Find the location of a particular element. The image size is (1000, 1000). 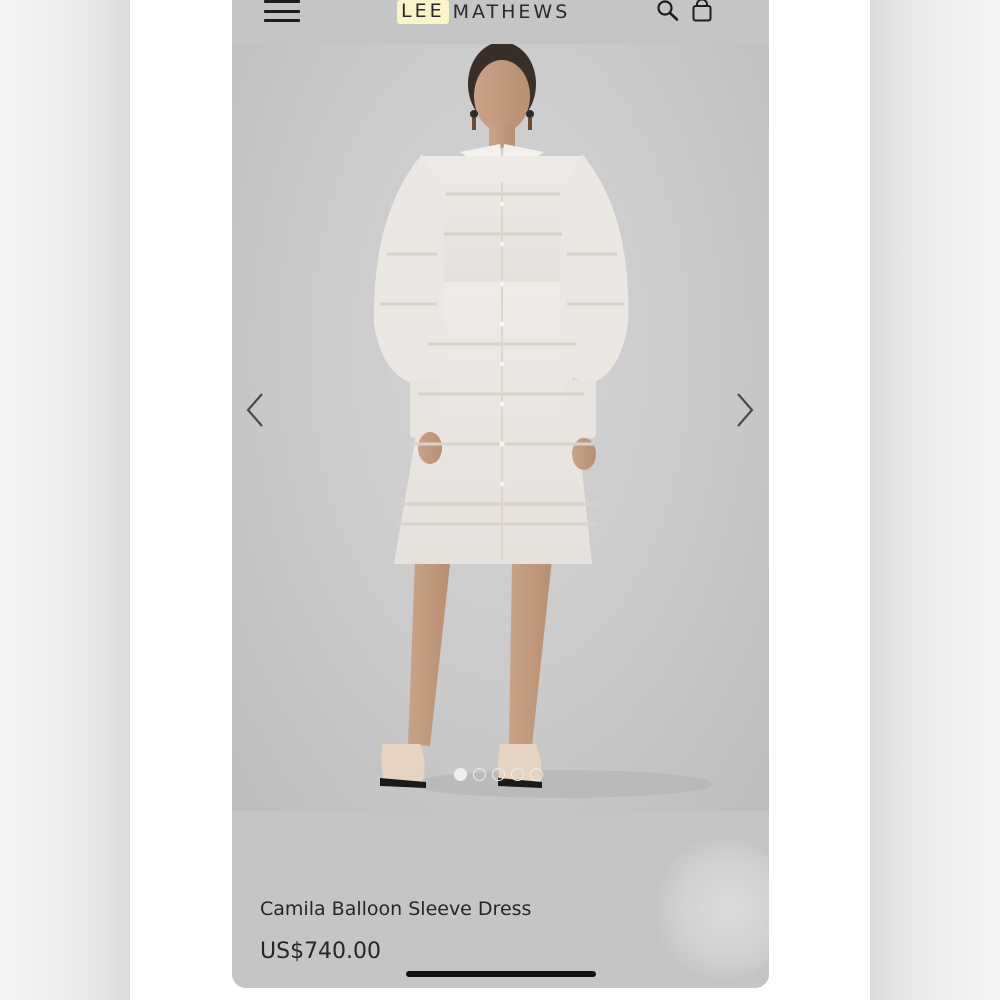

gallery-pagination is located at coordinates (498, 774).